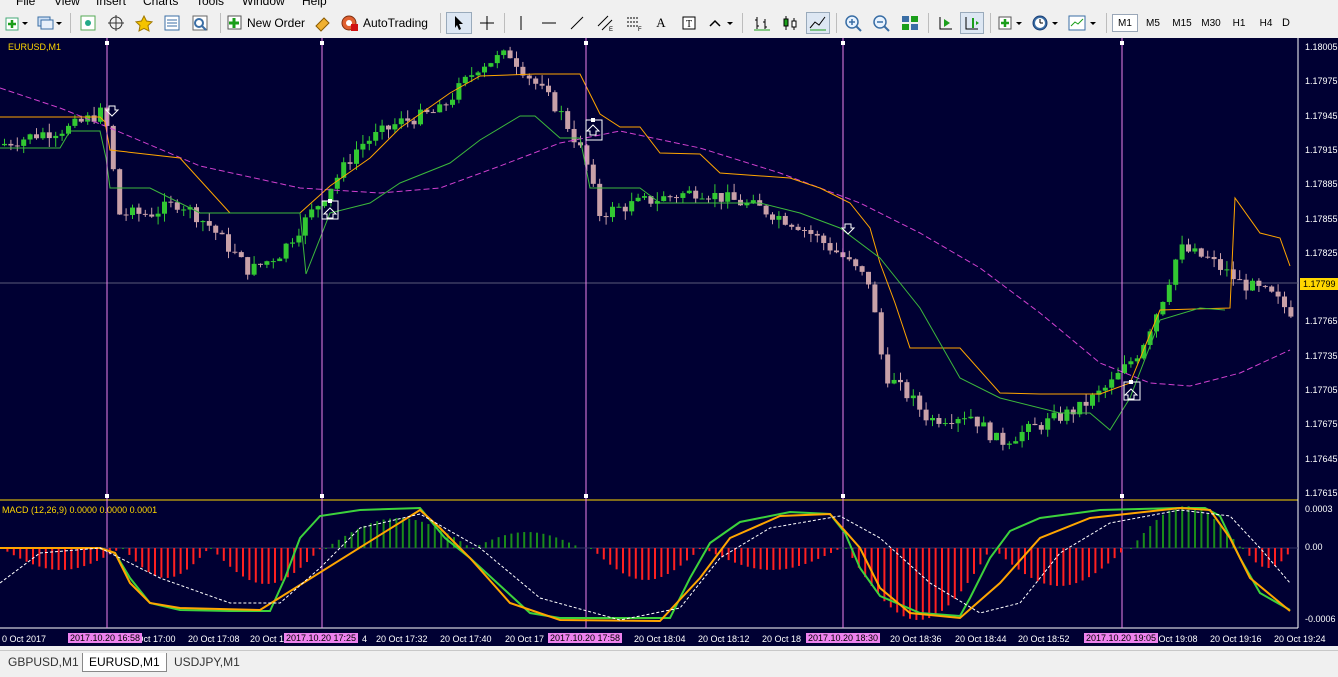 This screenshot has width=1338, height=677. What do you see at coordinates (1153, 23) in the screenshot?
I see `timeframe-m5: M5` at bounding box center [1153, 23].